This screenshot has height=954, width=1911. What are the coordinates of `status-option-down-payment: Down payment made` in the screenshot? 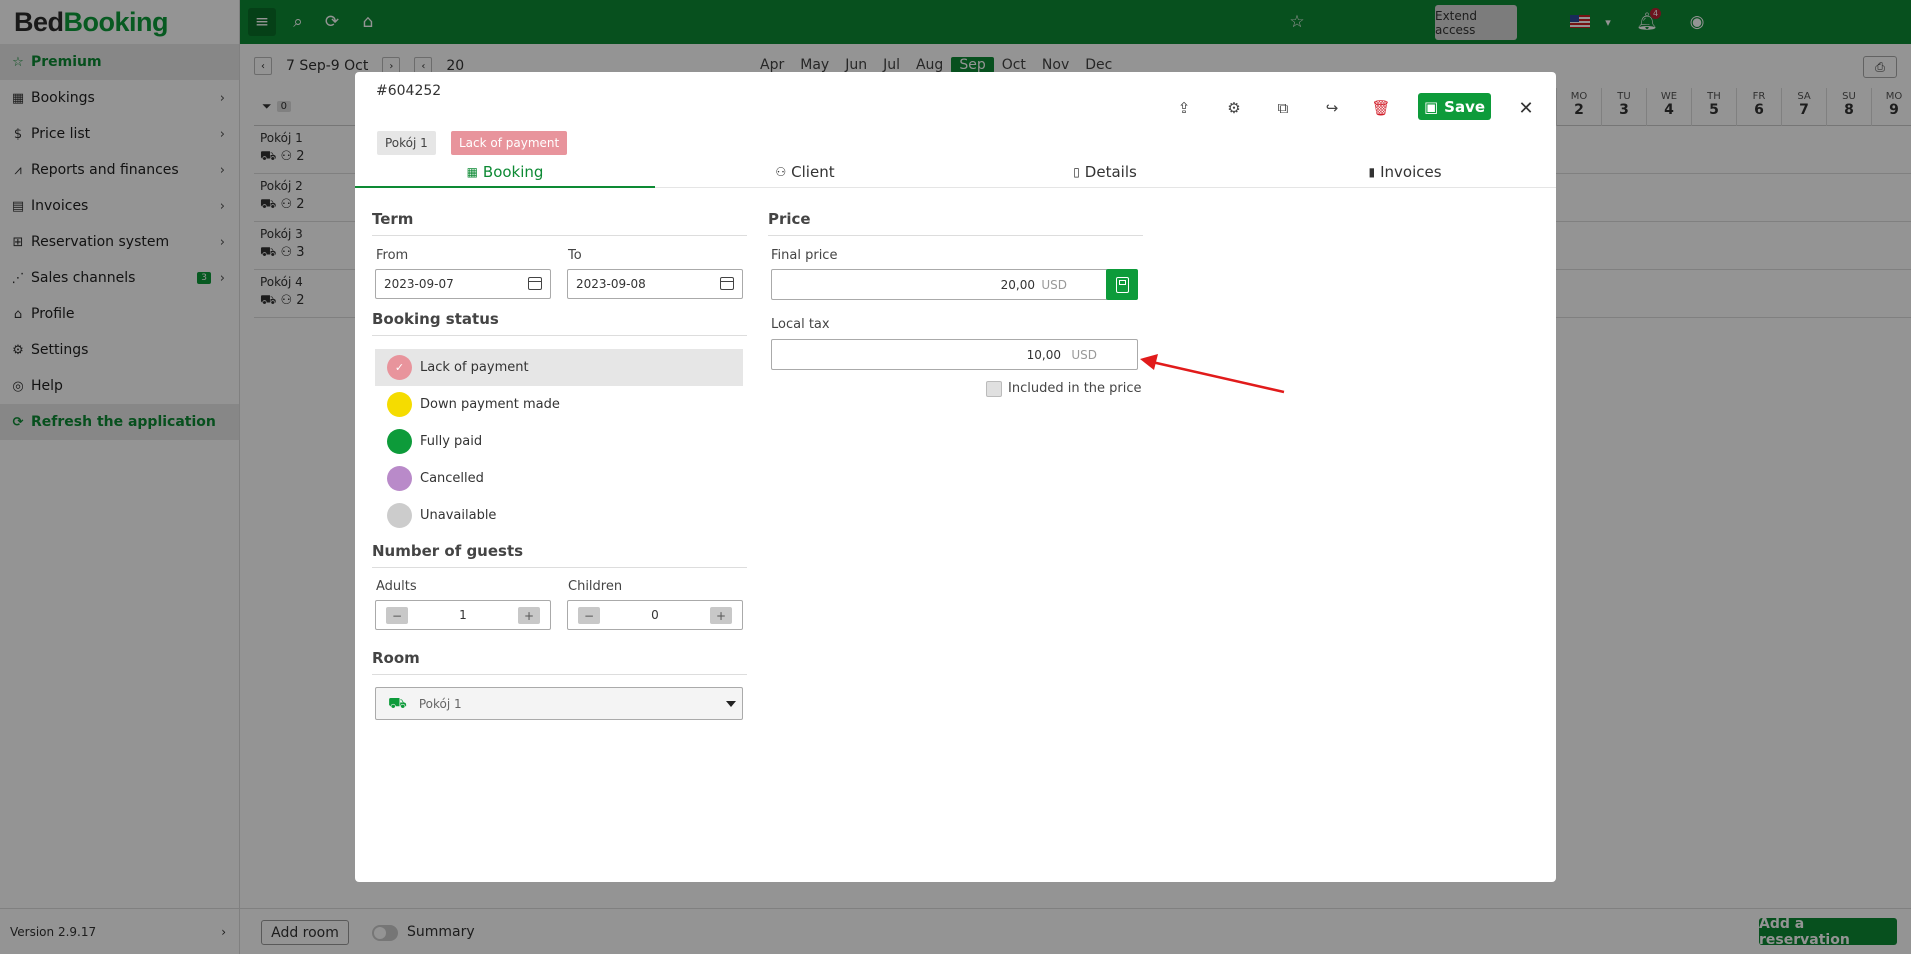 It's located at (559, 404).